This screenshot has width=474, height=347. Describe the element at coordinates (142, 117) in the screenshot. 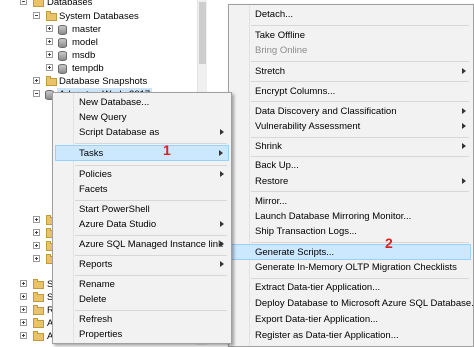

I see `menu-item-new-query: New Query` at that location.